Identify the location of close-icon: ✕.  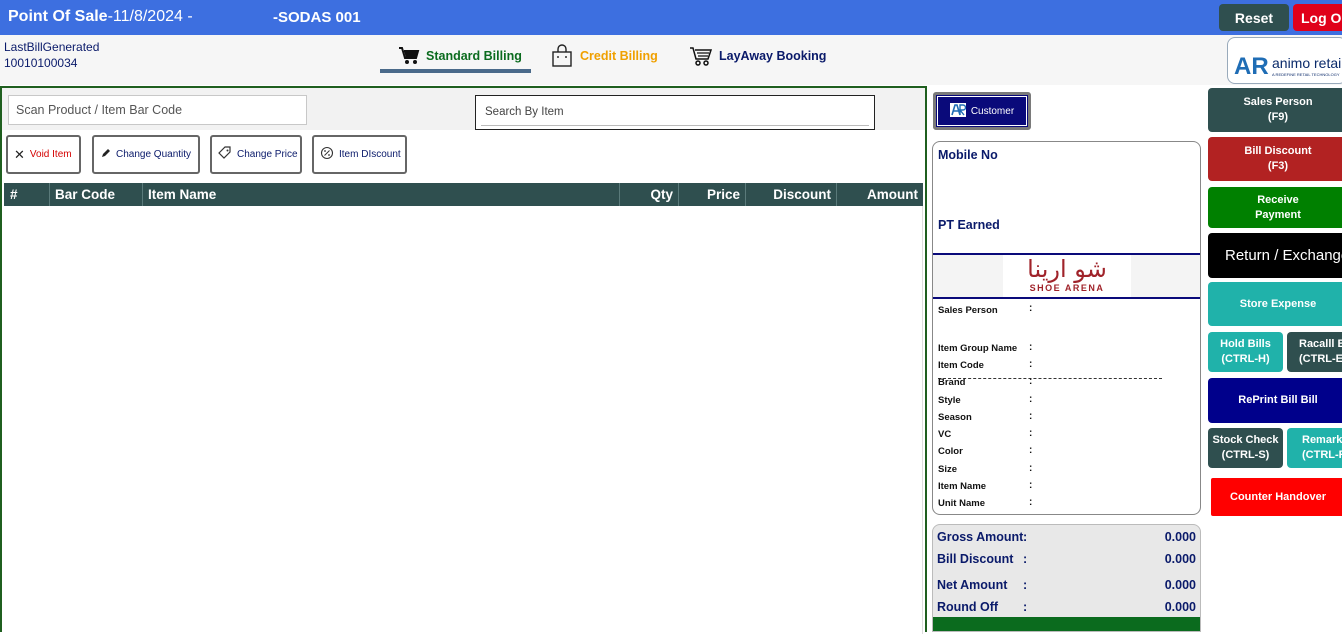
(19, 154).